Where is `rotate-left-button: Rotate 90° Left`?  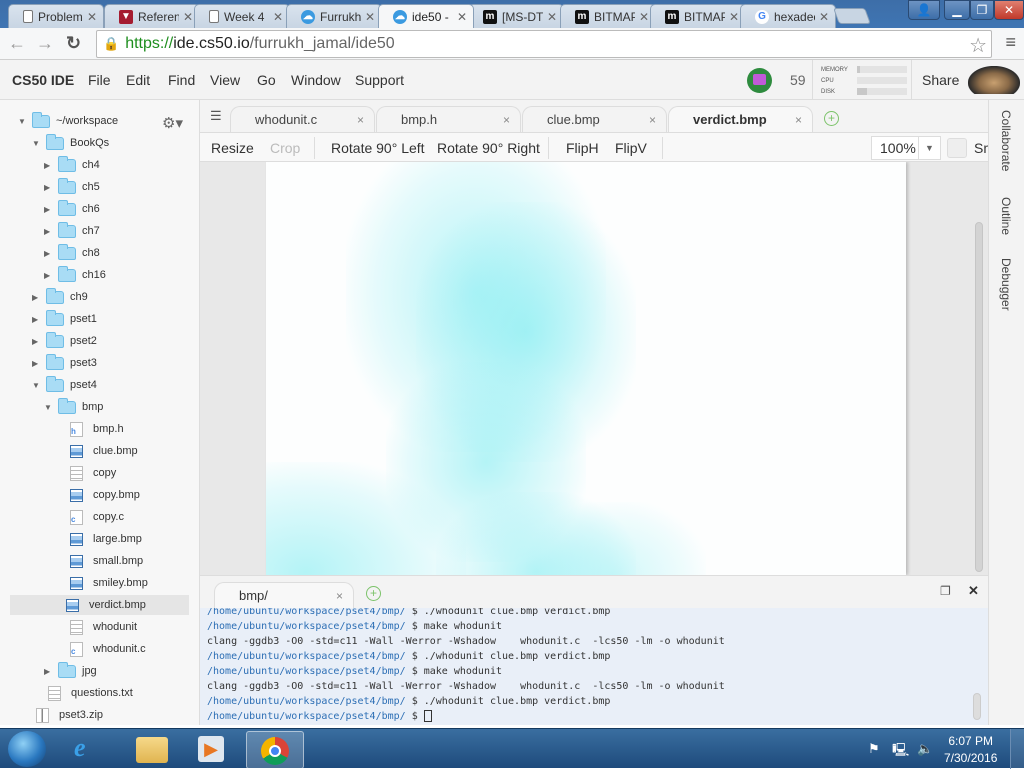 rotate-left-button: Rotate 90° Left is located at coordinates (378, 148).